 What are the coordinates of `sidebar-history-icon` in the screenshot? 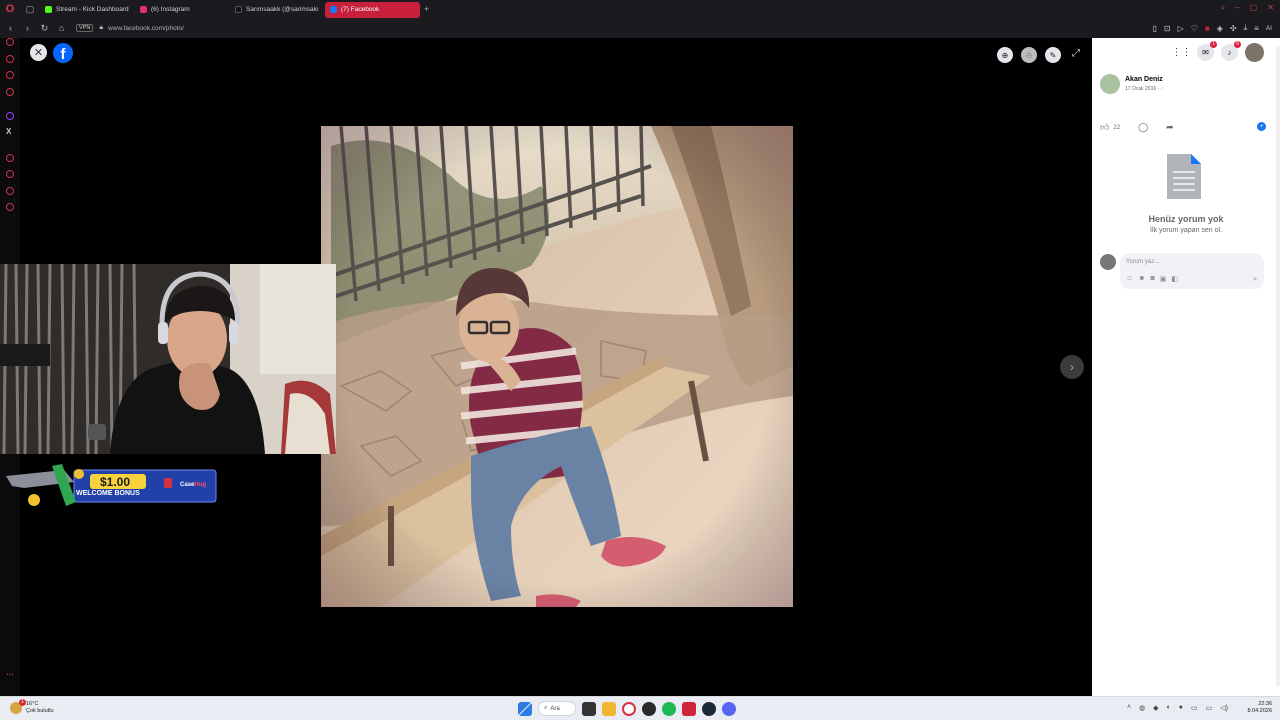 It's located at (10, 158).